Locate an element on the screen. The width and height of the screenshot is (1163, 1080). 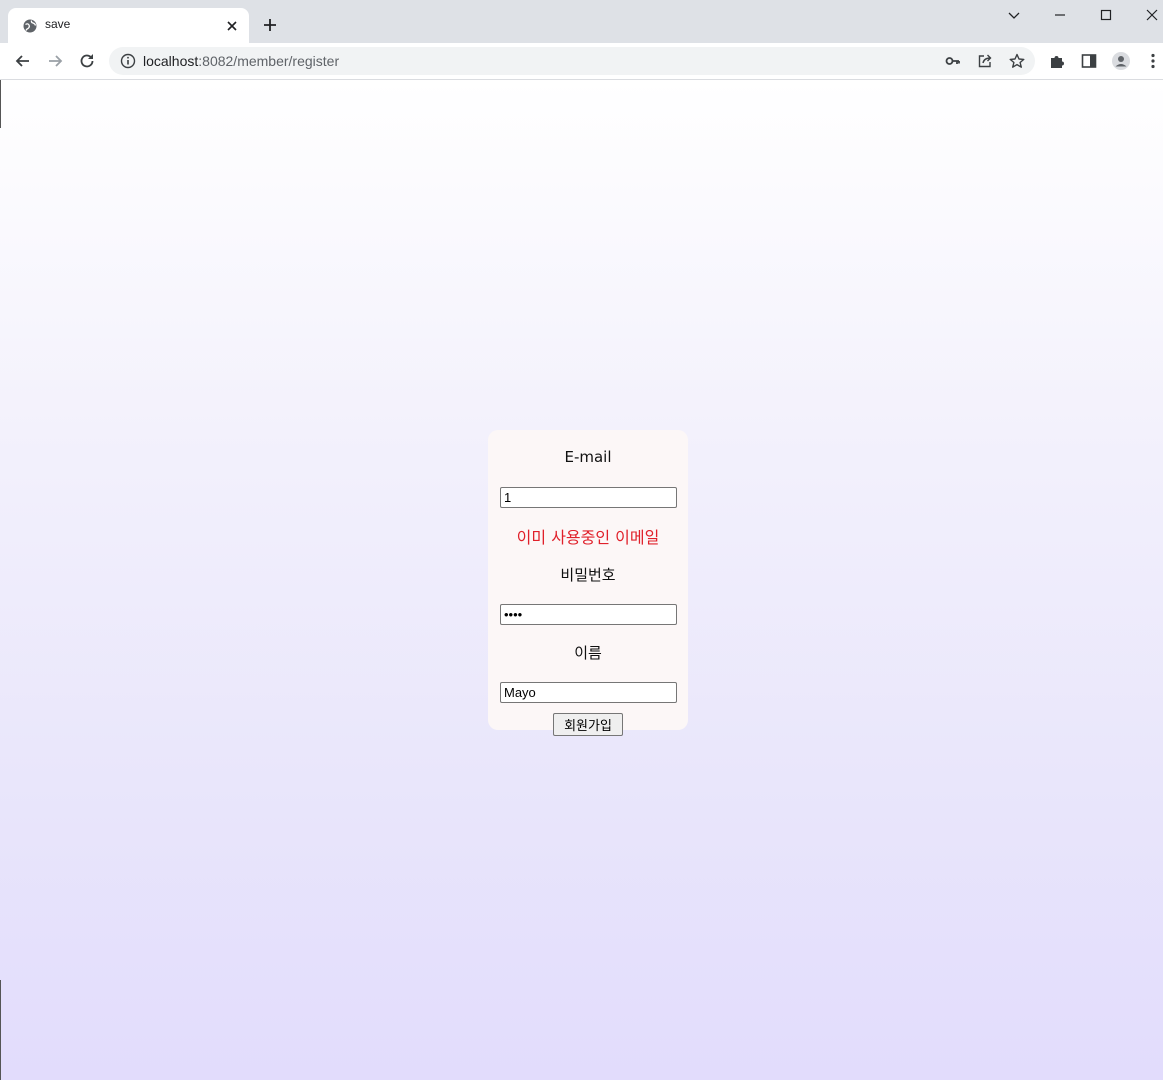
password-label: 비밀번호 is located at coordinates (588, 575).